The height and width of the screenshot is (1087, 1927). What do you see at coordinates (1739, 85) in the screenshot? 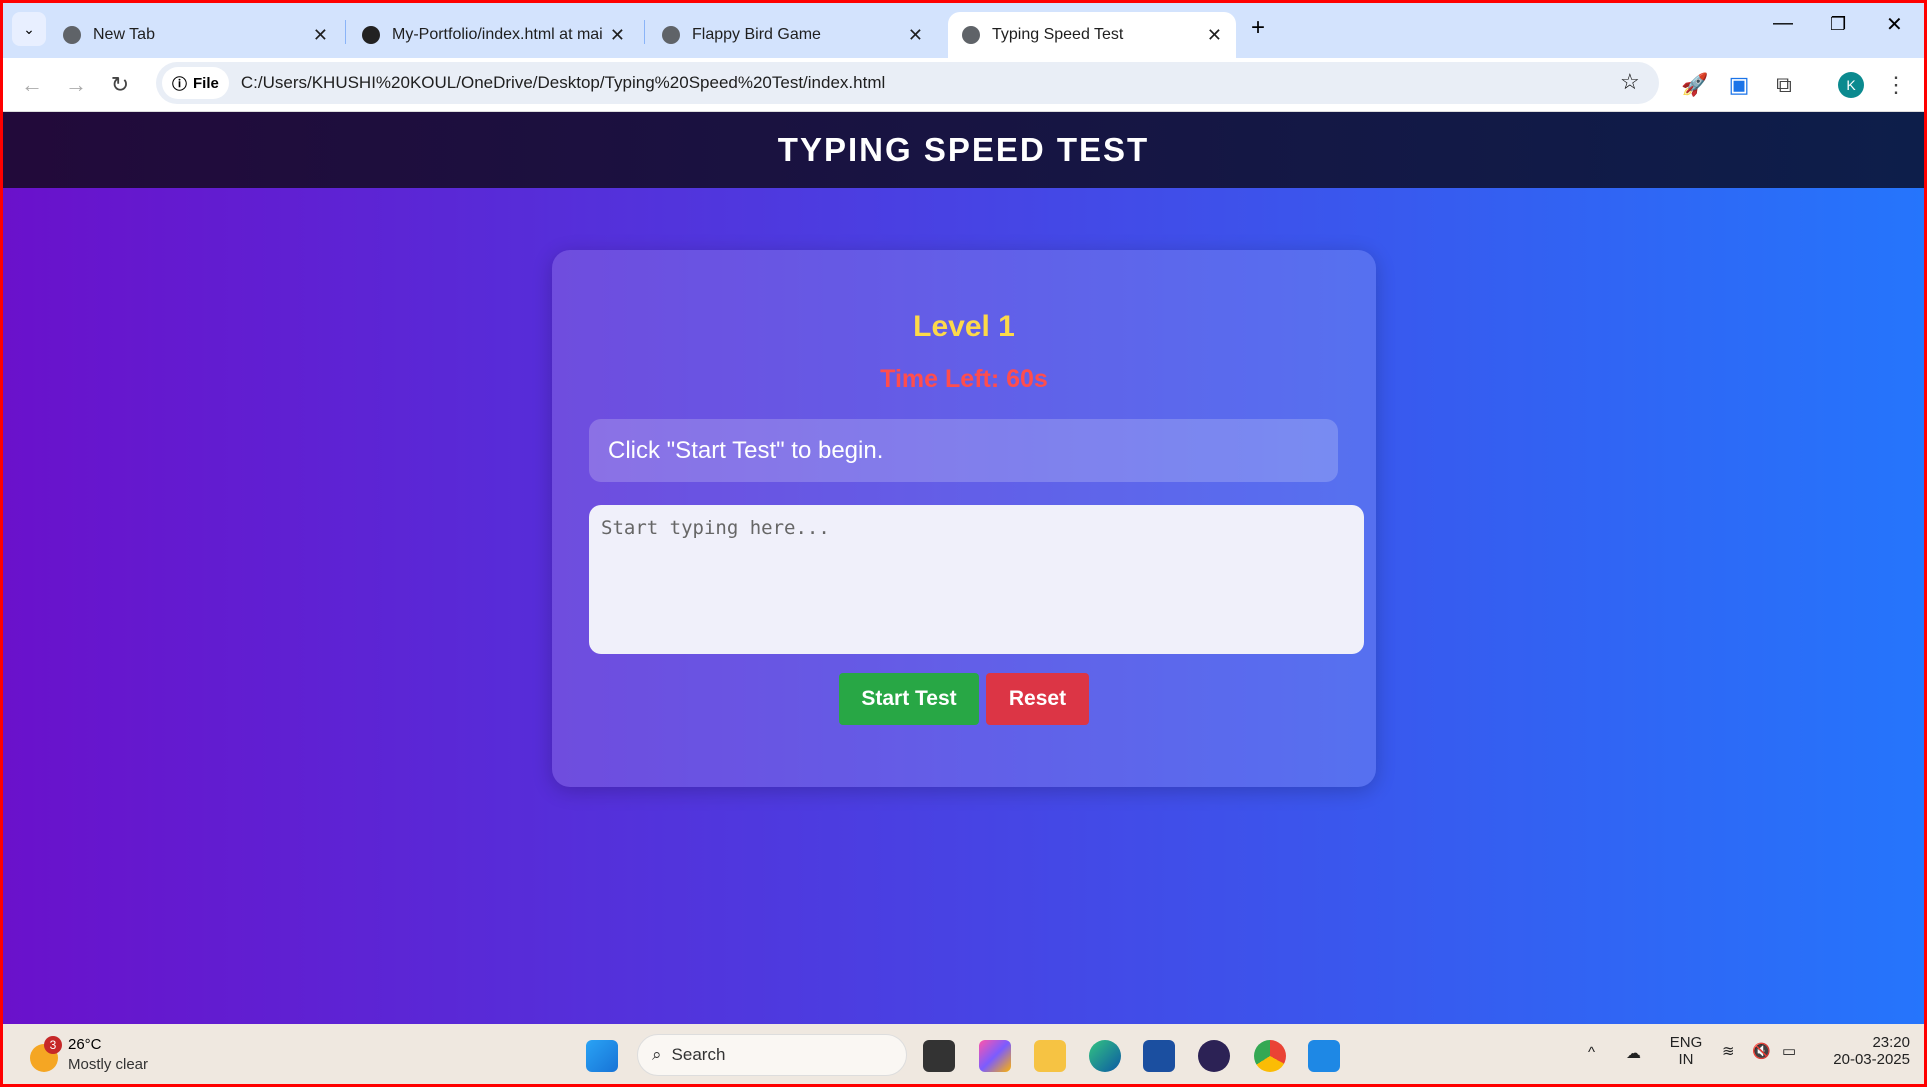
I see `doc-extension-icon: ▣` at bounding box center [1739, 85].